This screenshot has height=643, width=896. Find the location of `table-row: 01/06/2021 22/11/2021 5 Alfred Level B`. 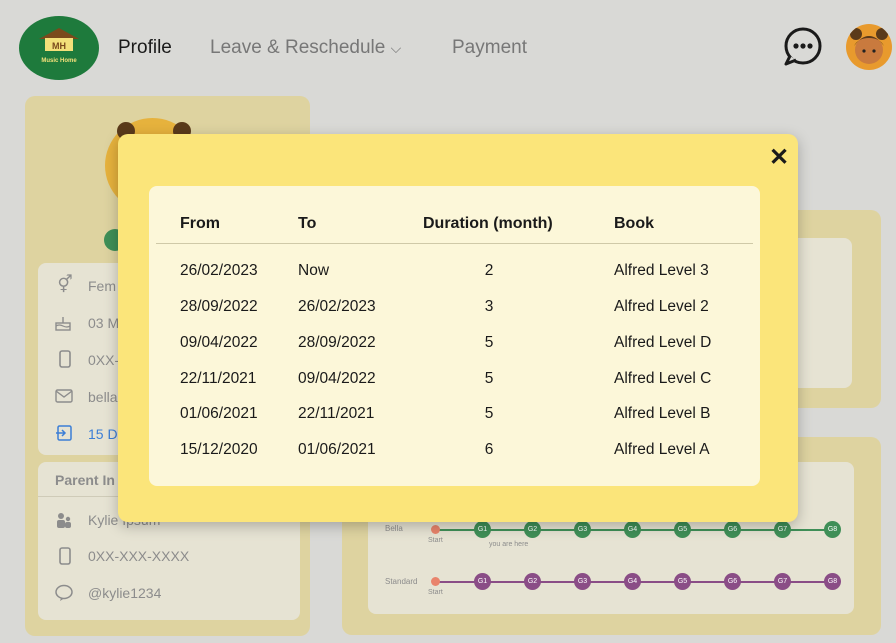

table-row: 01/06/2021 22/11/2021 5 Alfred Level B is located at coordinates (454, 416).